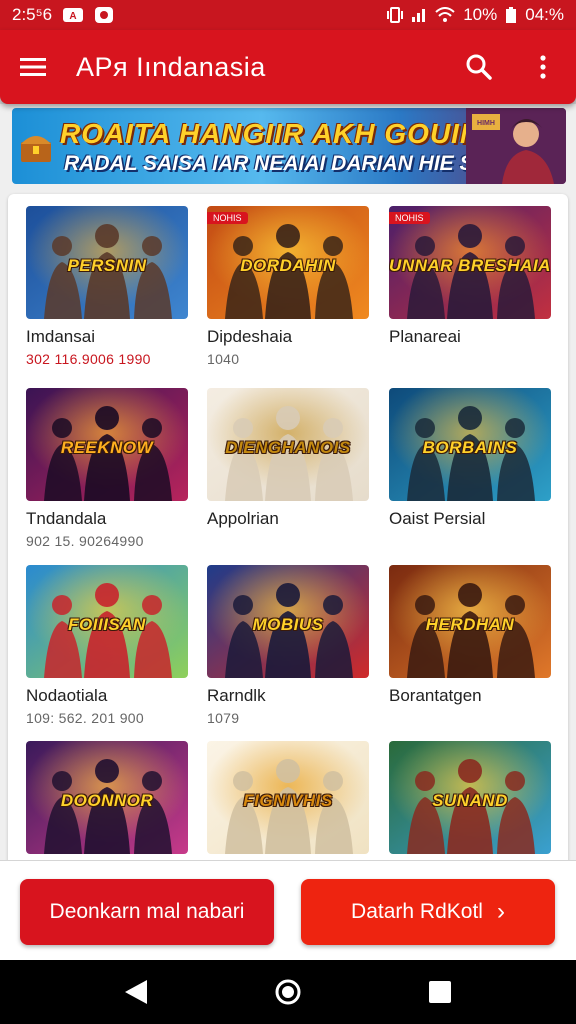 This screenshot has width=576, height=1024. Describe the element at coordinates (419, 15) in the screenshot. I see `signal-icon` at that location.